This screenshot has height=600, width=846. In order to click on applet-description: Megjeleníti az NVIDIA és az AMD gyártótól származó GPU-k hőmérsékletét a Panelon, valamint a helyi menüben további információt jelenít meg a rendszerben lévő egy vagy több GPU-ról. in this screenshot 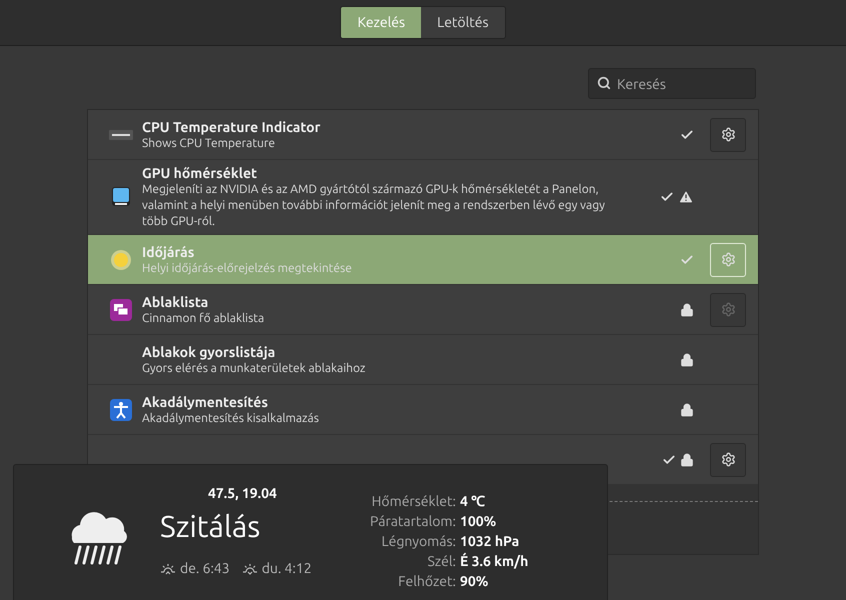, I will do `click(374, 206)`.